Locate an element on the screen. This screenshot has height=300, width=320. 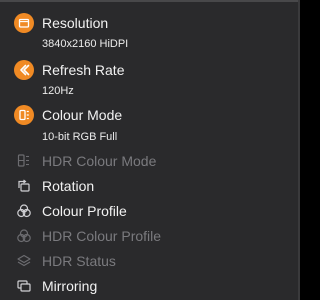
menu-item-hdr-status: HDR Status is located at coordinates (154, 261).